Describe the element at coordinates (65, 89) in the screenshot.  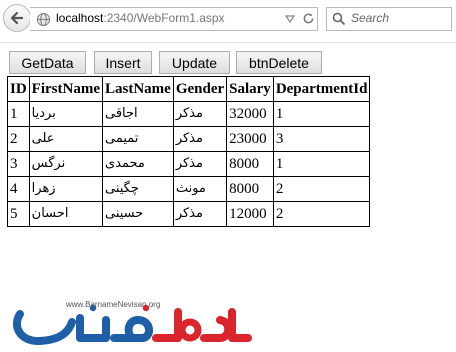
I see `column-header-firstname: FirstName` at that location.